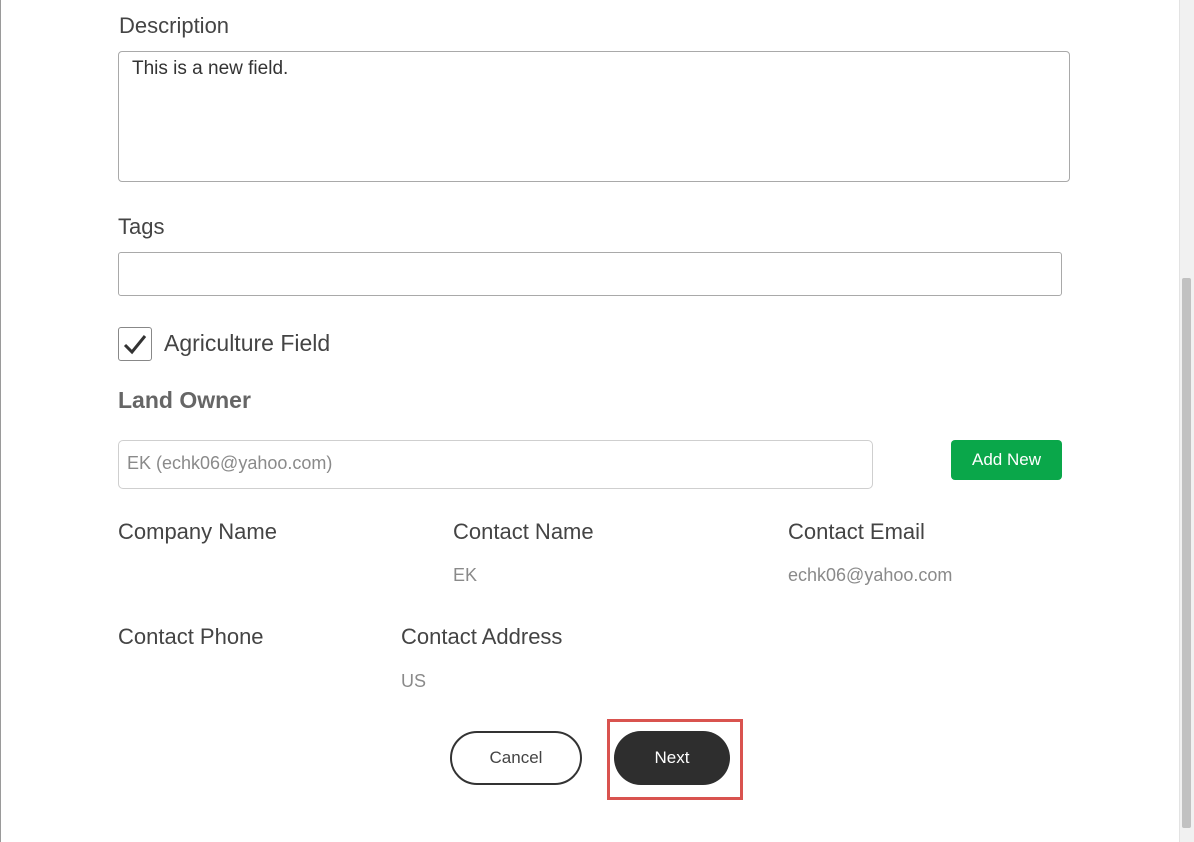 The width and height of the screenshot is (1194, 842). I want to click on contact-address-label: Contact Address, so click(482, 636).